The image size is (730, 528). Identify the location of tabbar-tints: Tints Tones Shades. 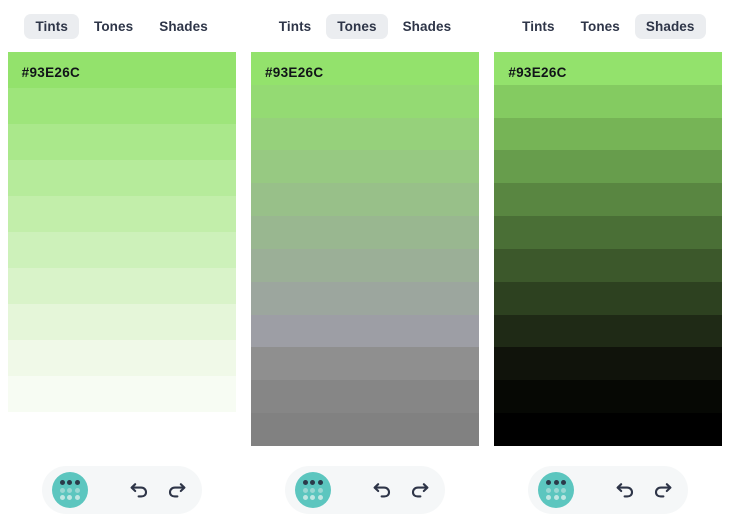
(121, 26).